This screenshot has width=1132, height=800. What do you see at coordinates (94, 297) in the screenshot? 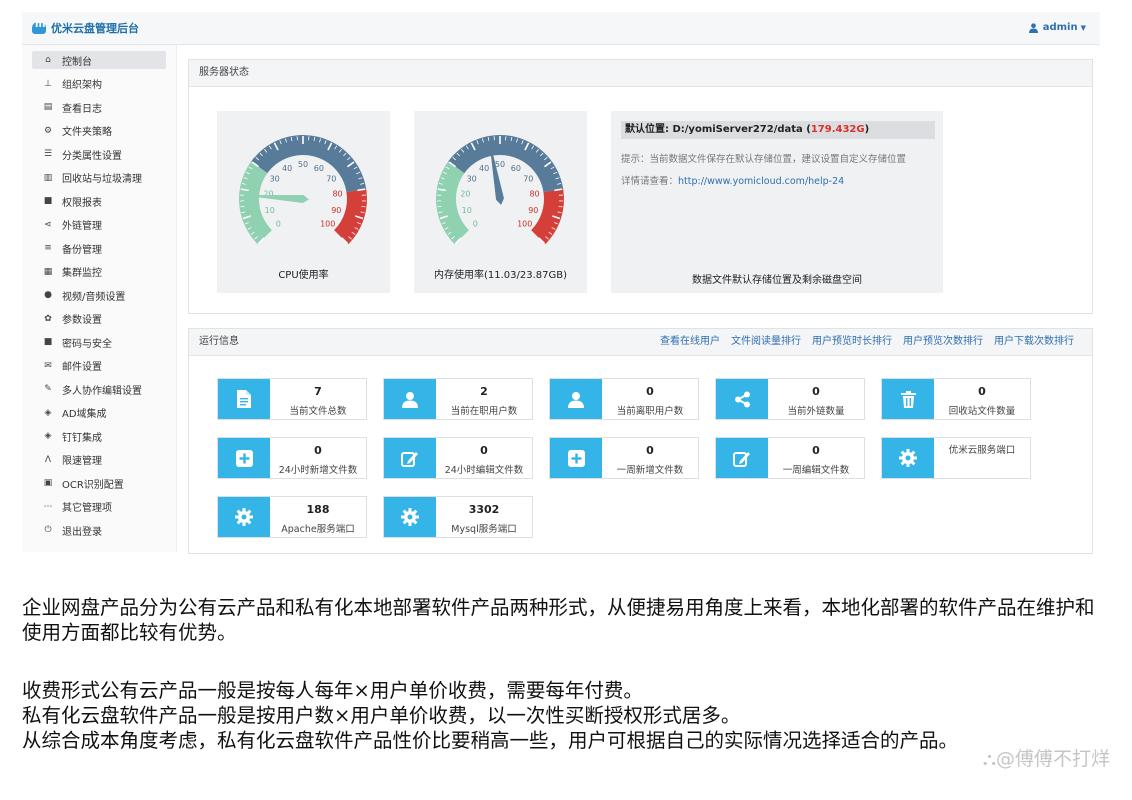
I see `sidebar-item-label: 视频/音频设置` at bounding box center [94, 297].